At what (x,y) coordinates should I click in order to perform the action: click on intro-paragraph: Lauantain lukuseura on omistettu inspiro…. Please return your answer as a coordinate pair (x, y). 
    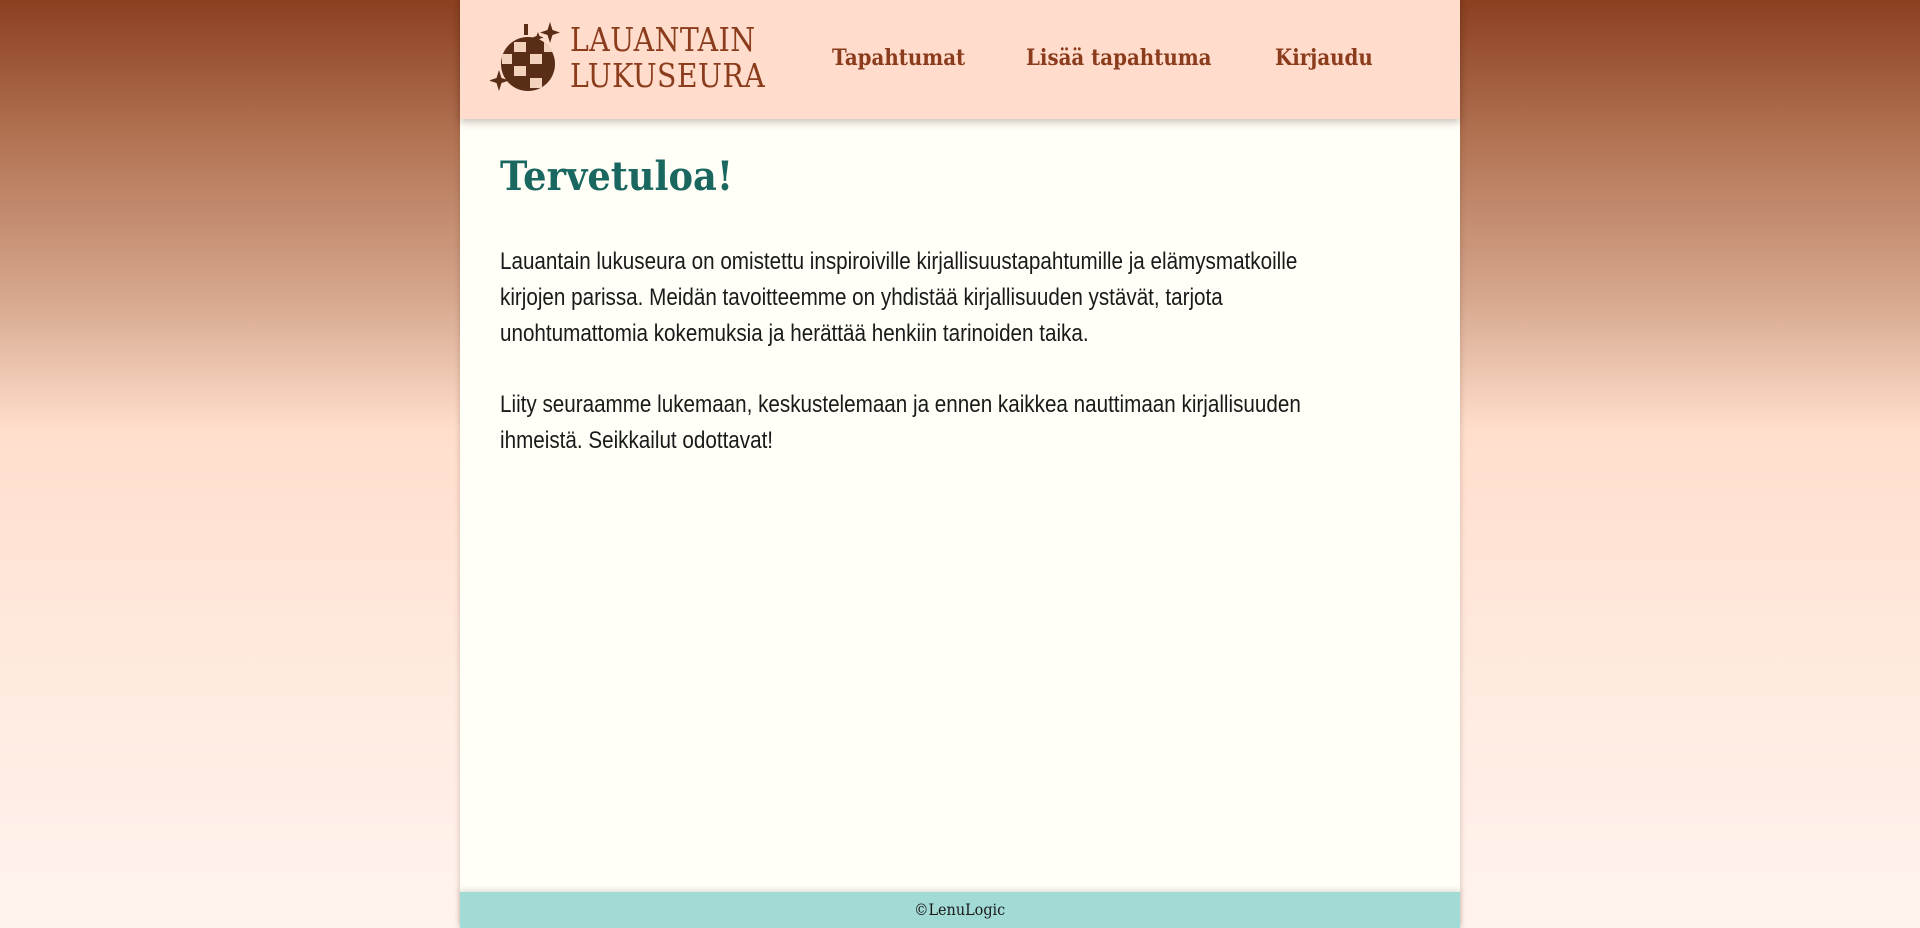
    Looking at the image, I should click on (899, 297).